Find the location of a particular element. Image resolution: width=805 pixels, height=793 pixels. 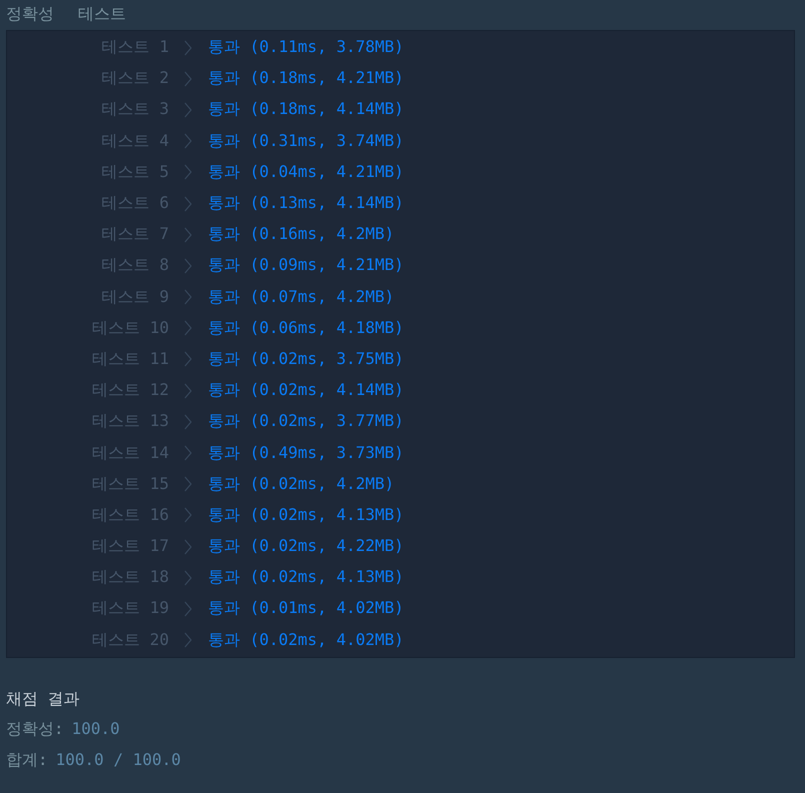

test-result: 통과 (0.11ms, 3.78MB) is located at coordinates (306, 47).